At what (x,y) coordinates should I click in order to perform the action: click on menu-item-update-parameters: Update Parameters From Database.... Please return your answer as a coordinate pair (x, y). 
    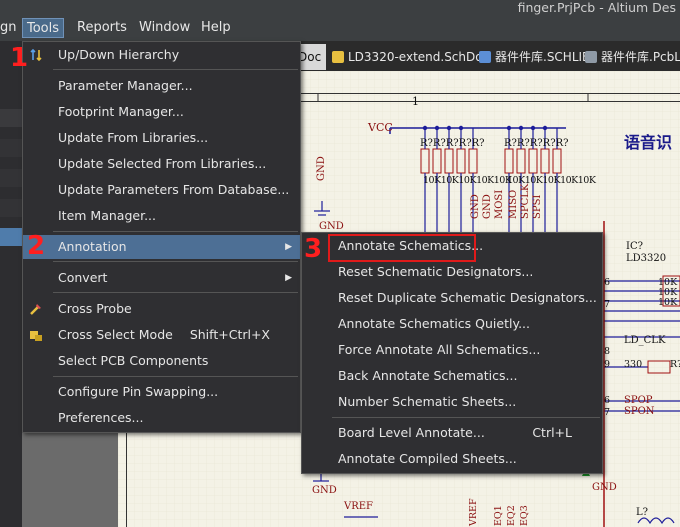
    Looking at the image, I should click on (161, 190).